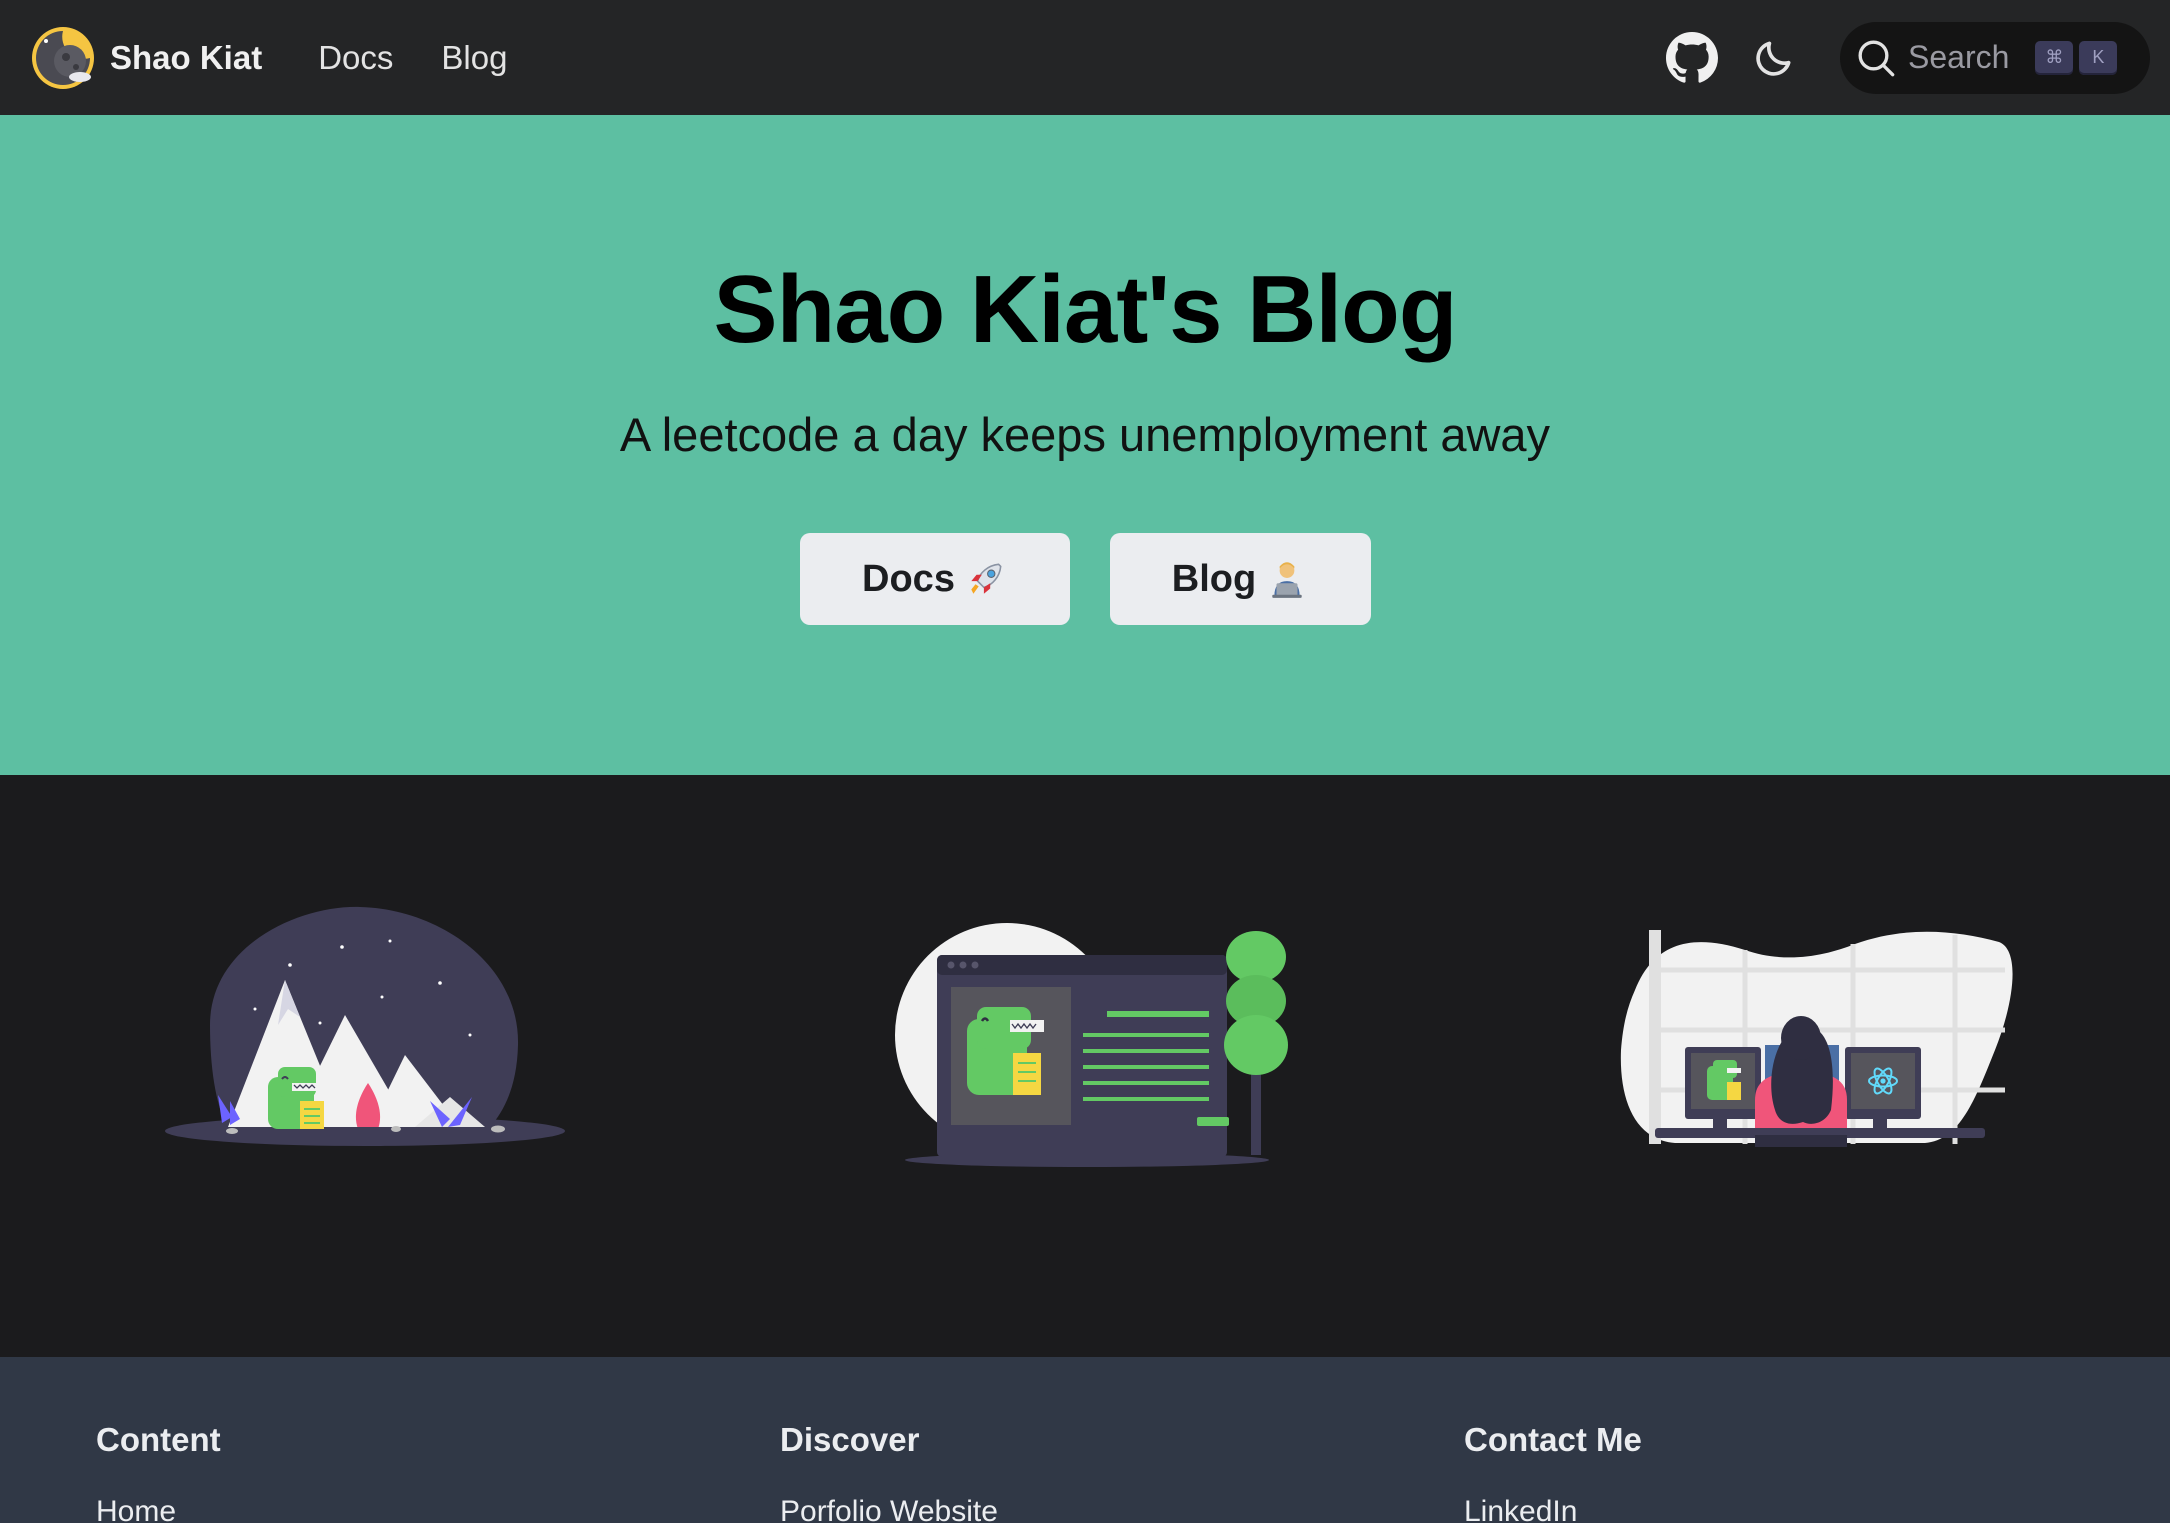 This screenshot has width=2170, height=1523. I want to click on navbar-right: Search ⌘ K, so click(1906, 57).